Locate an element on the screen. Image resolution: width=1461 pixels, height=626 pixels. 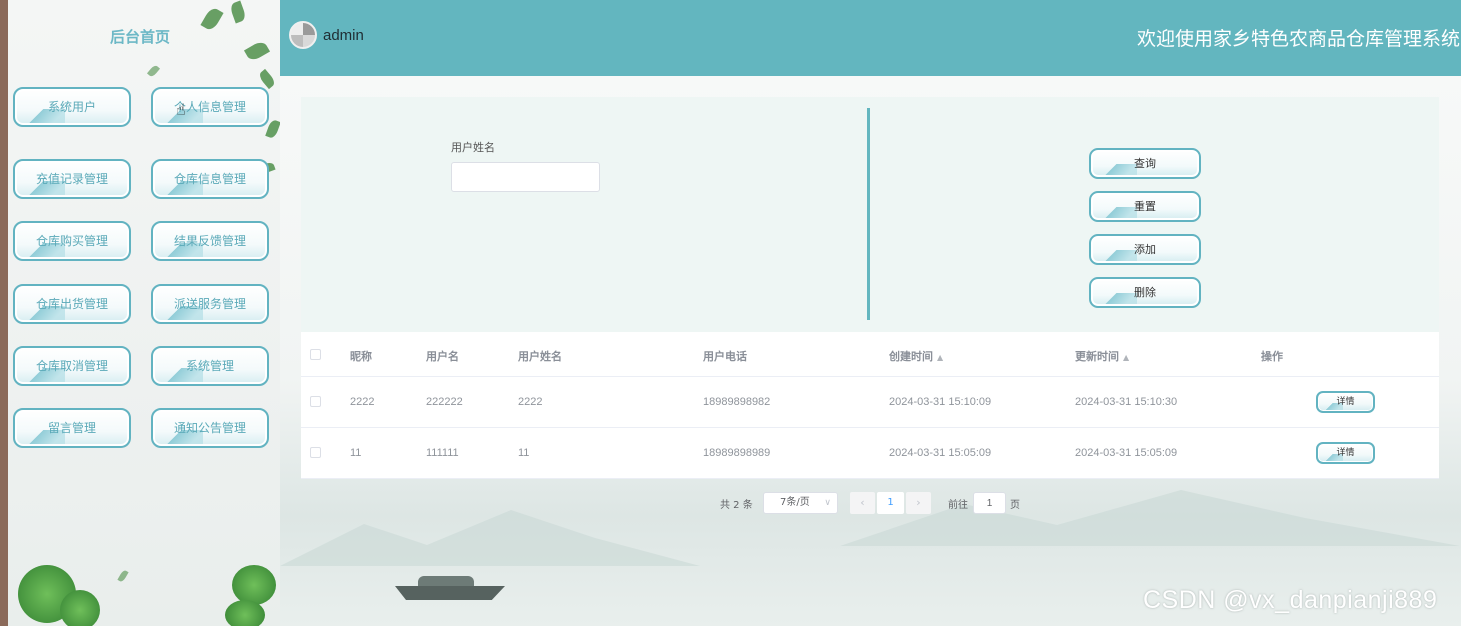
sidebar-item-system-management: 系统管理 is located at coordinates (210, 366).